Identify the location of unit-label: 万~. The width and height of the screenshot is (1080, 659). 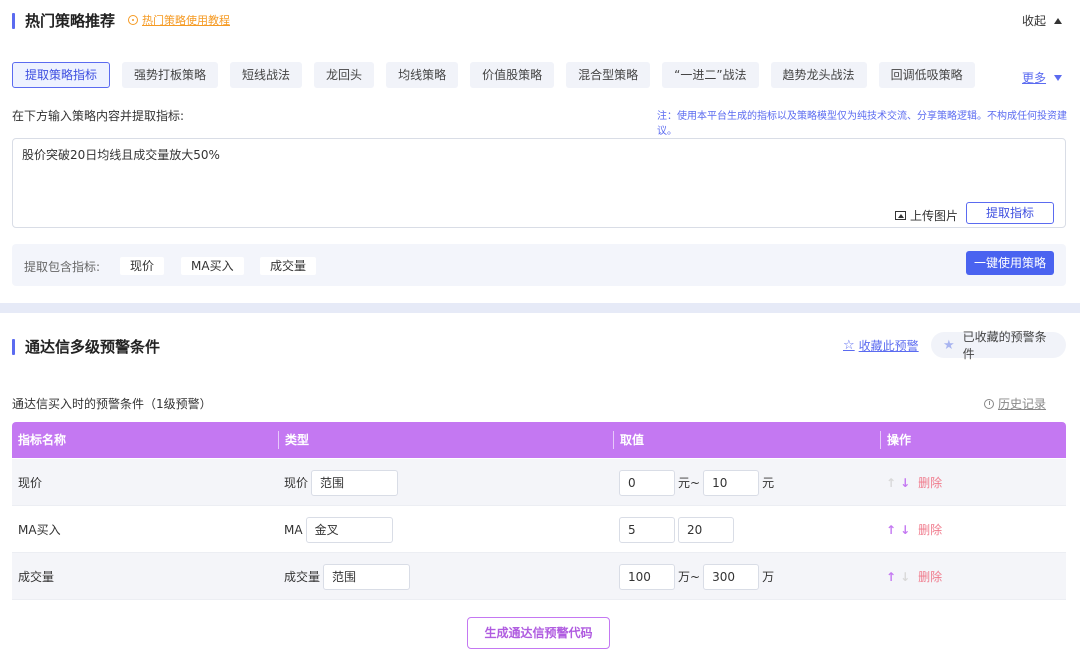
(689, 577).